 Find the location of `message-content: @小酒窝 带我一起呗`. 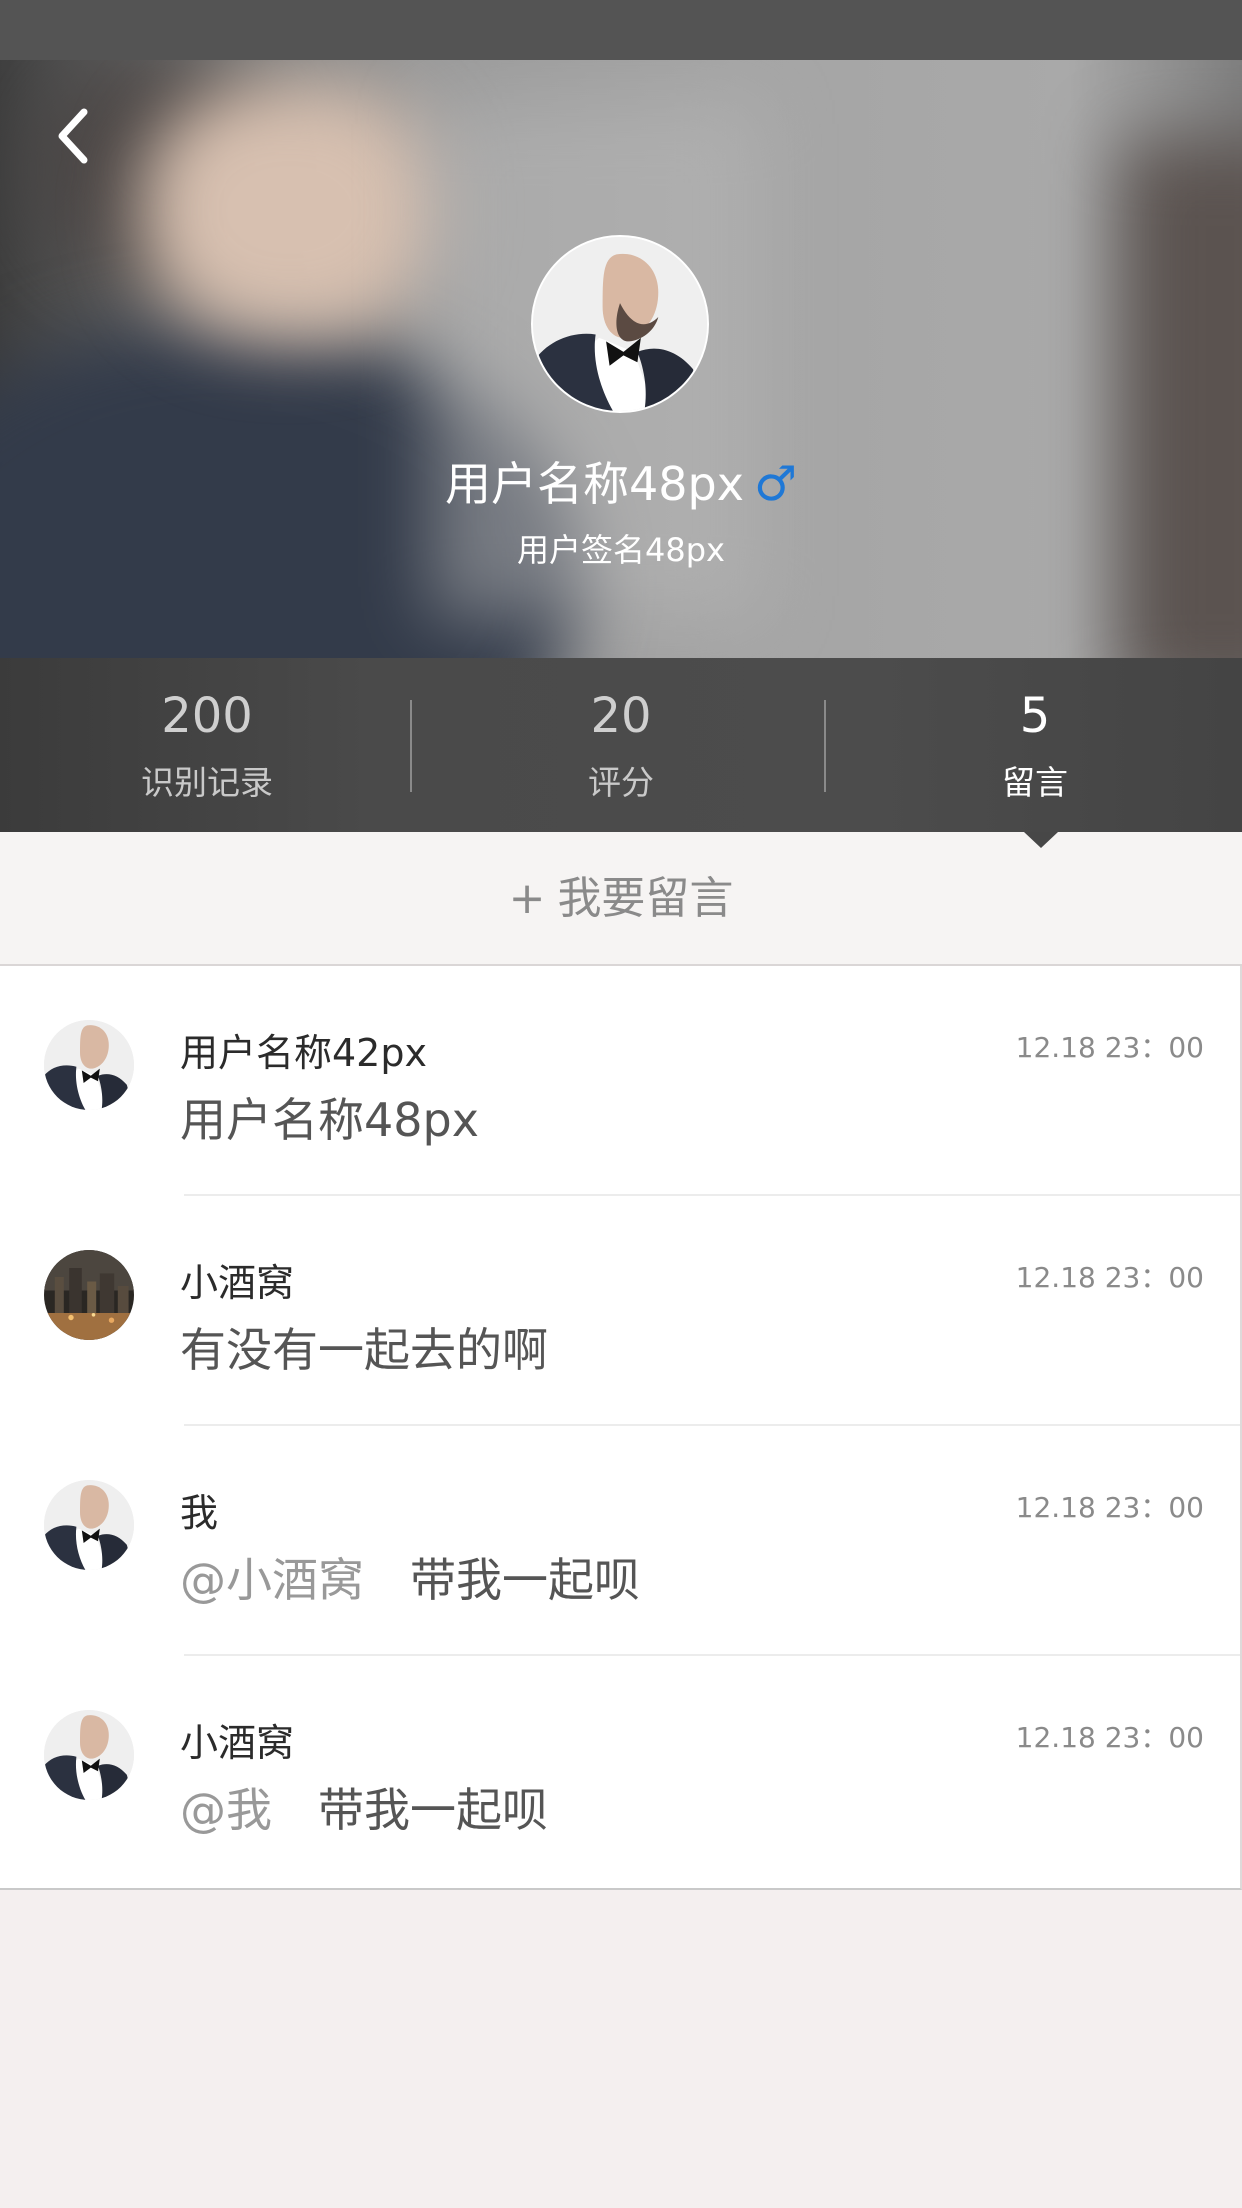

message-content: @小酒窝 带我一起呗 is located at coordinates (410, 1577).